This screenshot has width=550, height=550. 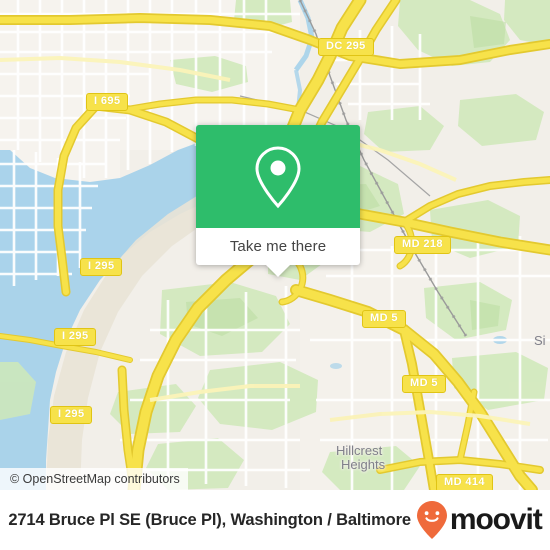 What do you see at coordinates (464, 482) in the screenshot?
I see `road-shield: MD 414` at bounding box center [464, 482].